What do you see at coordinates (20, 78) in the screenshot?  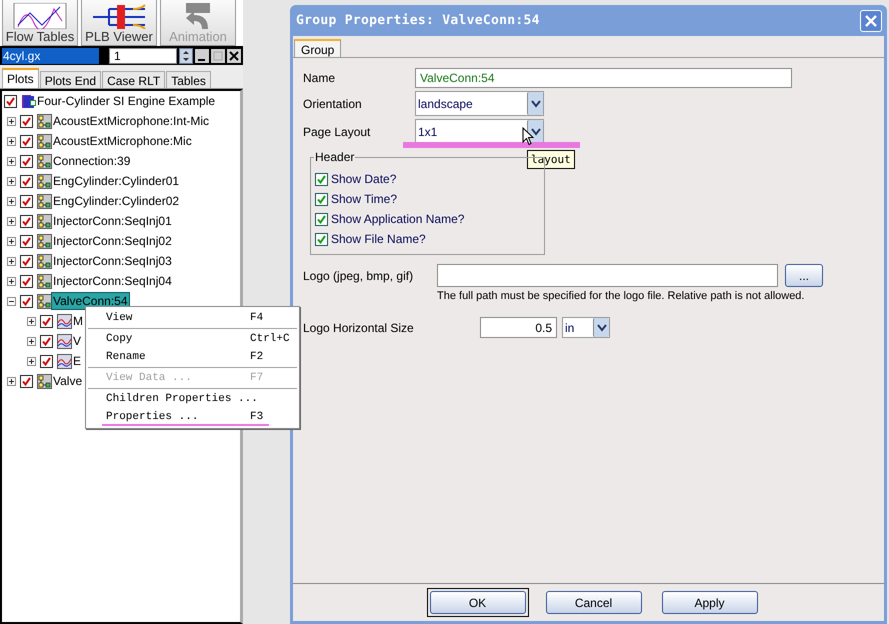 I see `tab: Plots` at bounding box center [20, 78].